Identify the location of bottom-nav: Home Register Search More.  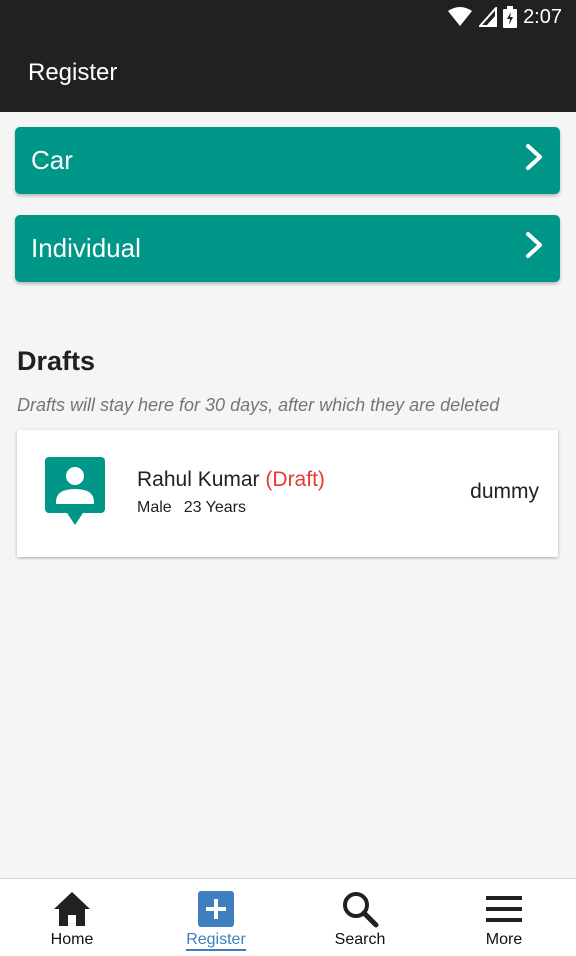
(288, 917).